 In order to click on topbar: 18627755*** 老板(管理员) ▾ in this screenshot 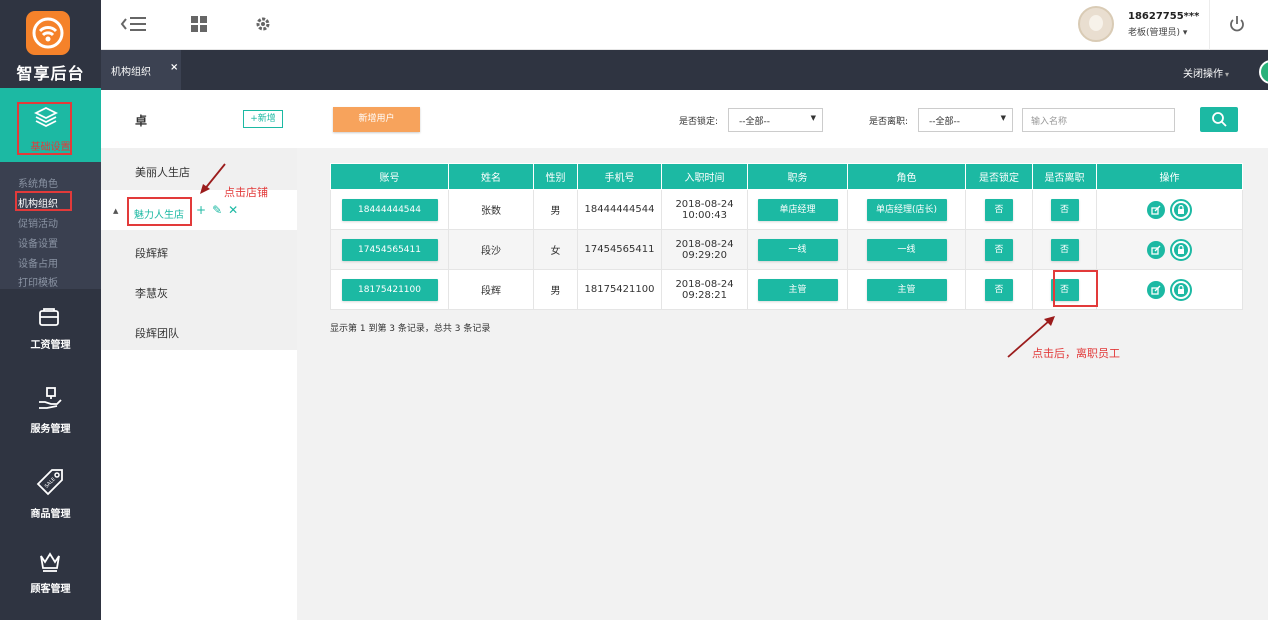, I will do `click(684, 25)`.